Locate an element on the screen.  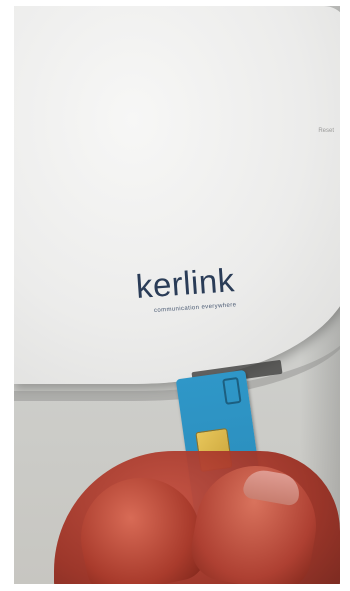
sim-notch is located at coordinates (232, 390).